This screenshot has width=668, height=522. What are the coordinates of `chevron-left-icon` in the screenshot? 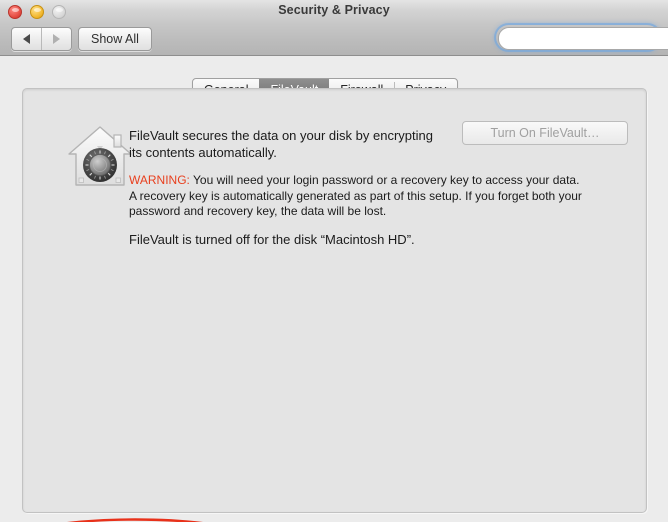 It's located at (26, 39).